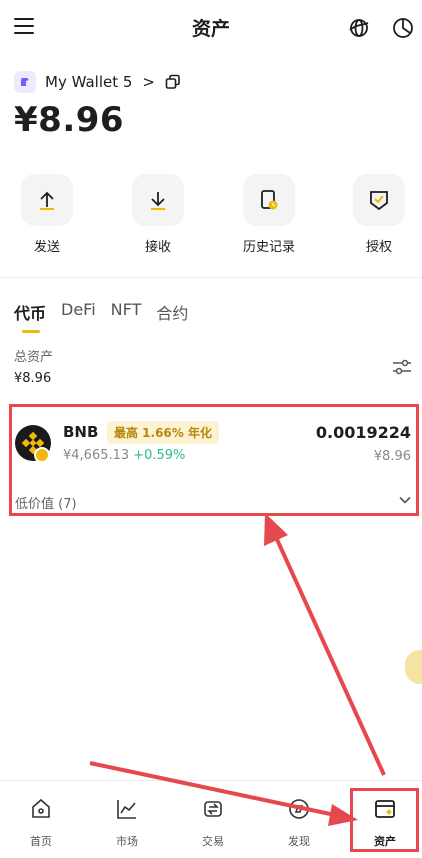 The height and width of the screenshot is (858, 422). Describe the element at coordinates (46, 247) in the screenshot. I see `send-label: 发送` at that location.